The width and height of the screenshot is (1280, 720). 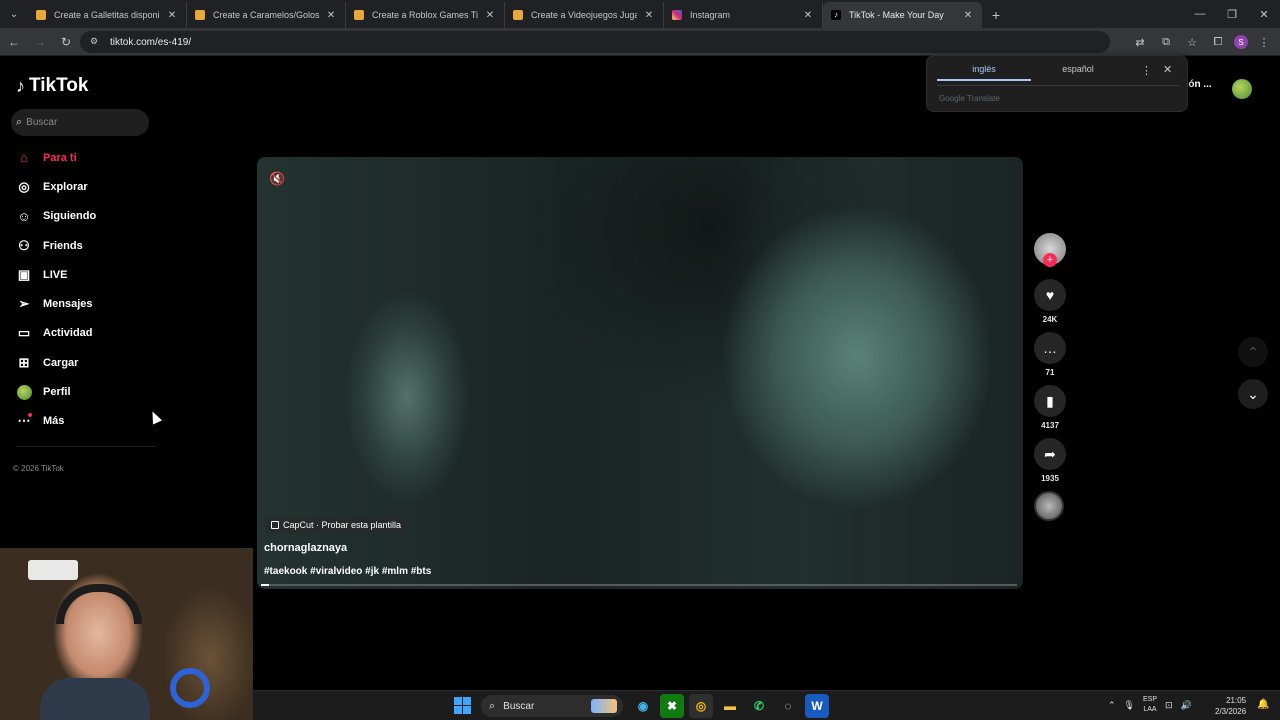 I want to click on browser-toolbar: ← → ↻ ⚙ tiktok.com/es-419/ ⇄ ⧉ ☆ ⧠ S ⋮, so click(x=640, y=42).